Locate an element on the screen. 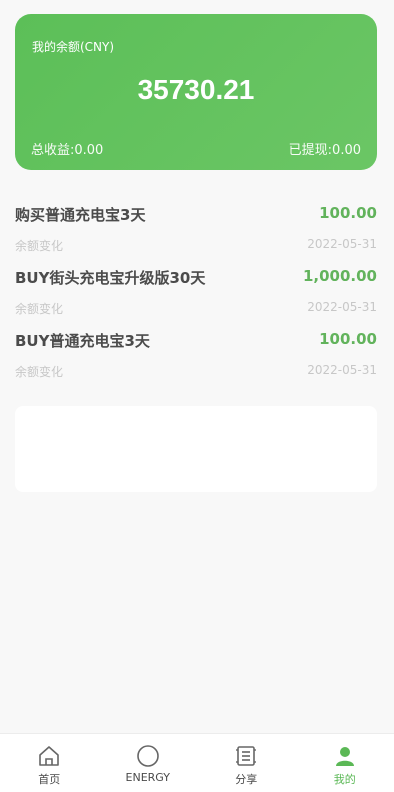  tab-label: 首页 is located at coordinates (49, 779).